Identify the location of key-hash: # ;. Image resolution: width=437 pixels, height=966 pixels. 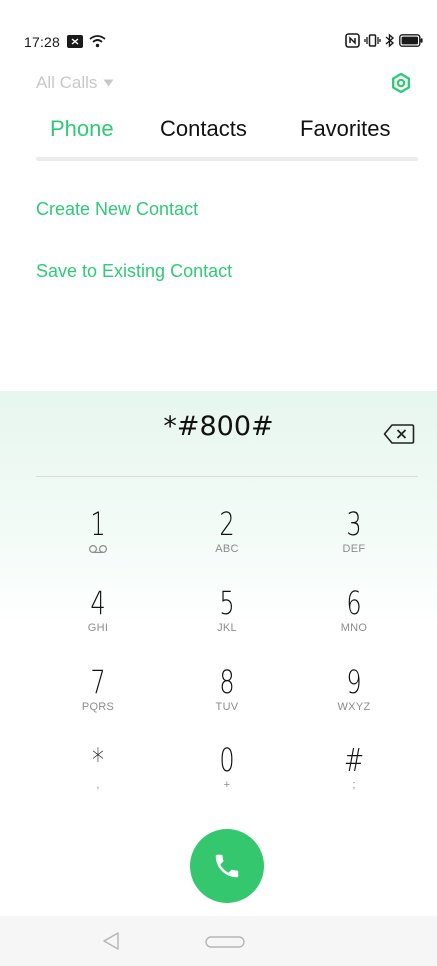
(354, 778).